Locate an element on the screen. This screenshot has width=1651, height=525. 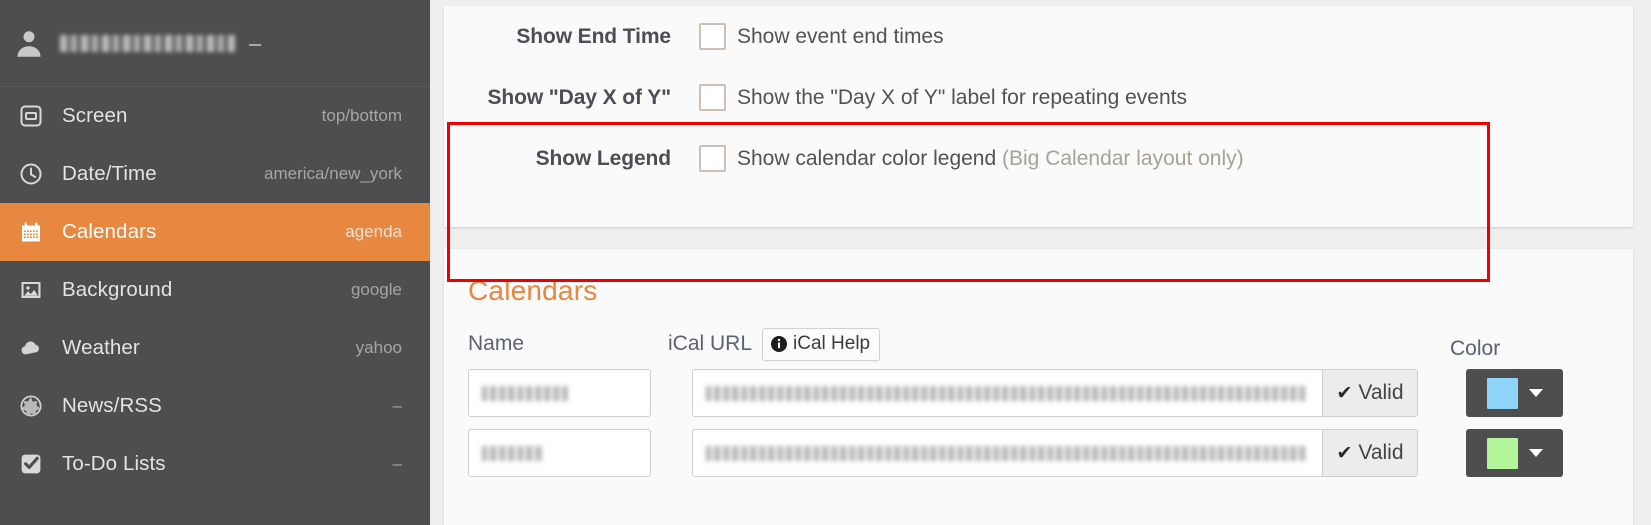
sidebar-item-todo-lists: To-Do Lists – is located at coordinates (215, 464).